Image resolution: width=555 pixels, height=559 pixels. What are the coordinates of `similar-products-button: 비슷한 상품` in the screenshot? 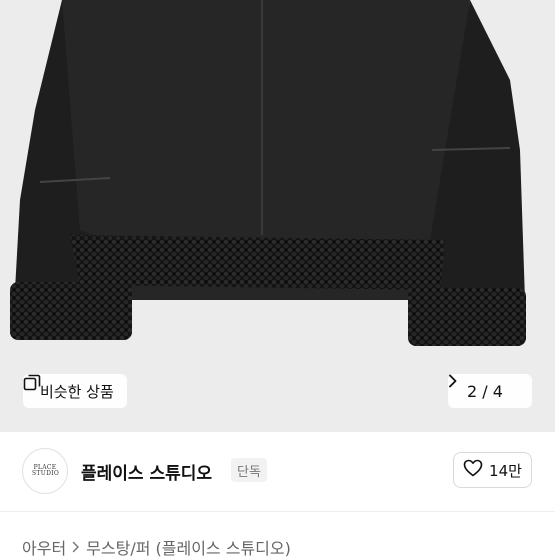 It's located at (75, 391).